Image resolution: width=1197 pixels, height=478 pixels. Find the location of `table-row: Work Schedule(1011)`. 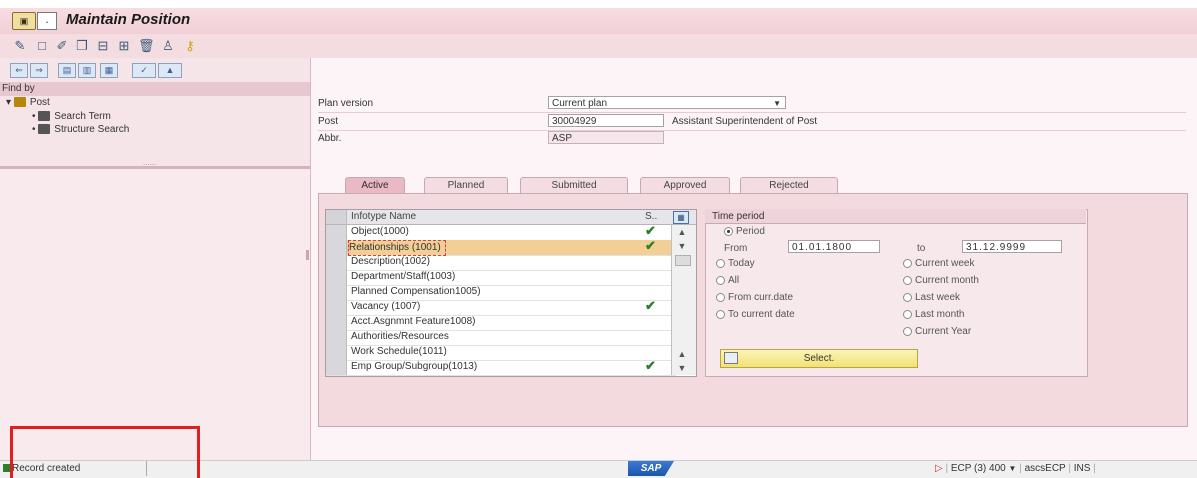

table-row: Work Schedule(1011) is located at coordinates (501, 353).